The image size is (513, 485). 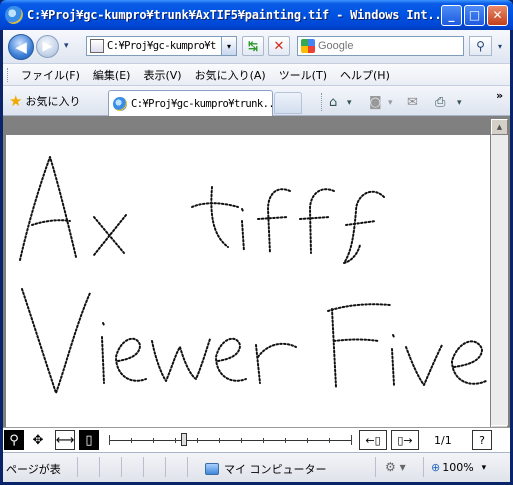 I want to click on address-text: C:¥Proj¥gc-kumpro¥t, so click(x=164, y=46).